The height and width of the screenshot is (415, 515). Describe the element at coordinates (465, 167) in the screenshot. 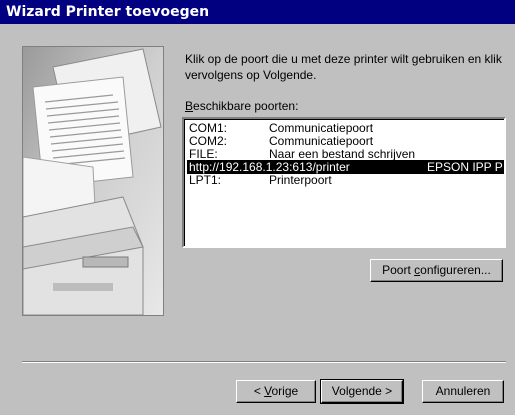

I see `port-extra: EPSON IPP P` at that location.